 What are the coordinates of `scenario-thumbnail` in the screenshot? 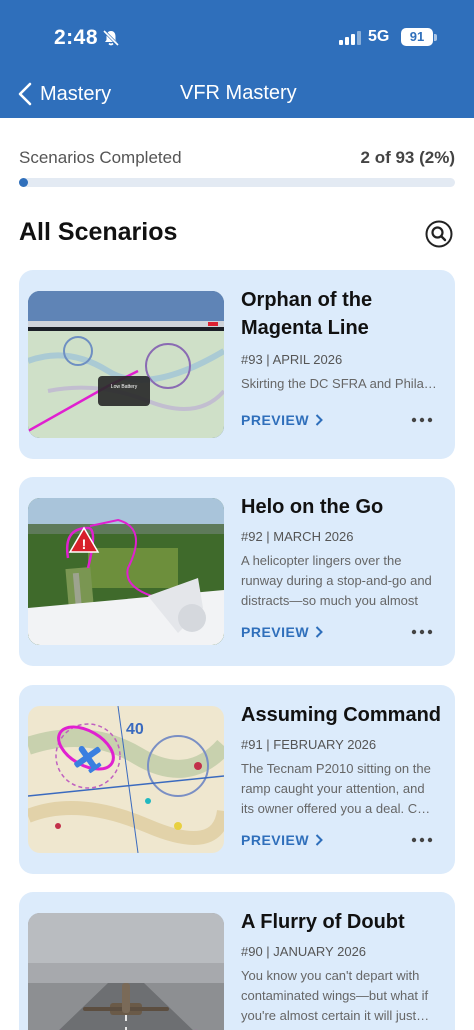 It's located at (126, 971).